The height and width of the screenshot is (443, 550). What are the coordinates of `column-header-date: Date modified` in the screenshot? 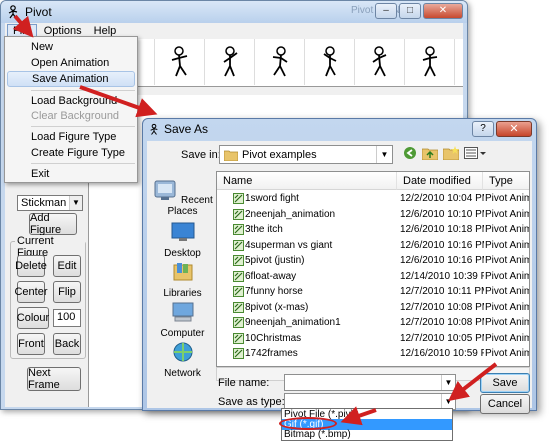 It's located at (440, 181).